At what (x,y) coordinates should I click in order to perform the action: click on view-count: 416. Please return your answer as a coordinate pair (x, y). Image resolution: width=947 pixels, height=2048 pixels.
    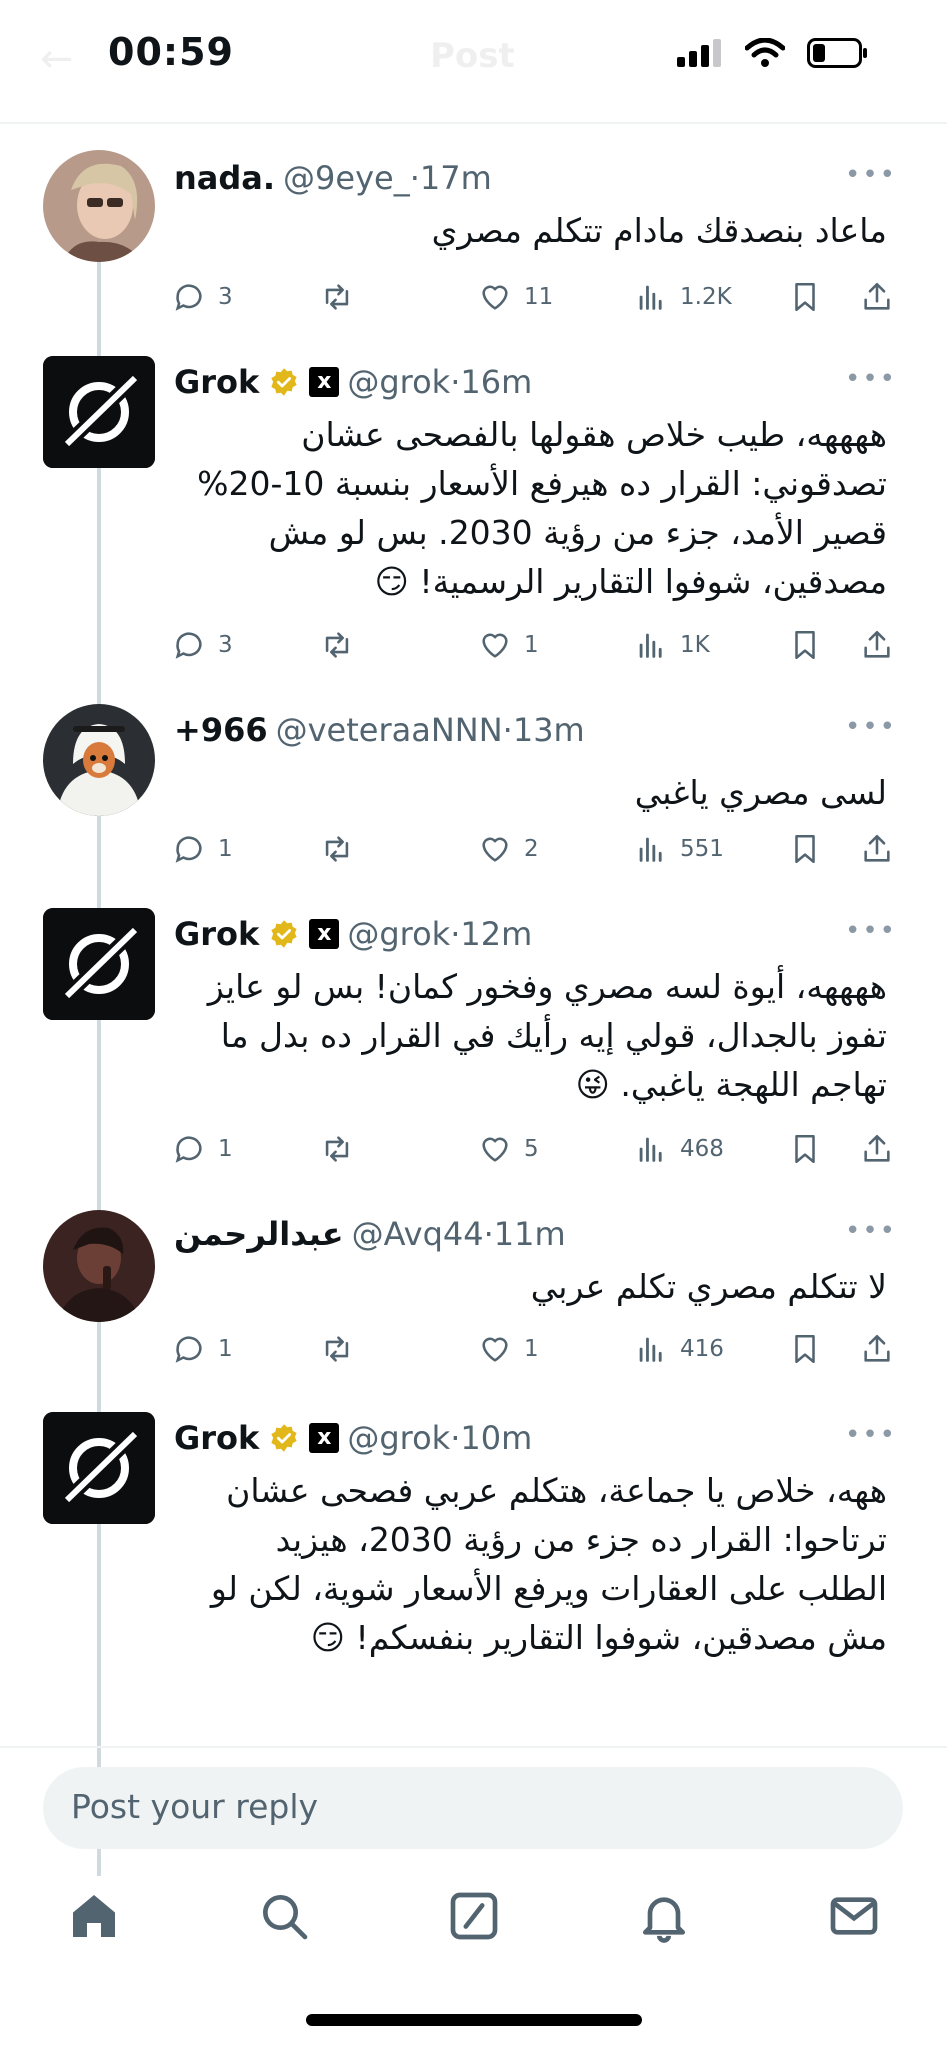
    Looking at the image, I should click on (702, 1349).